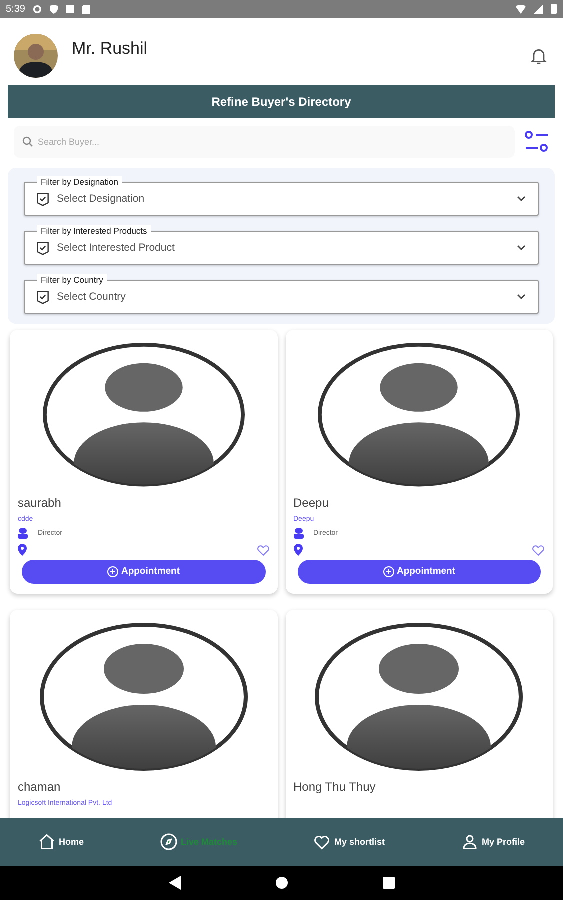 The width and height of the screenshot is (563, 900). Describe the element at coordinates (312, 503) in the screenshot. I see `buyer-name: Deepu` at that location.